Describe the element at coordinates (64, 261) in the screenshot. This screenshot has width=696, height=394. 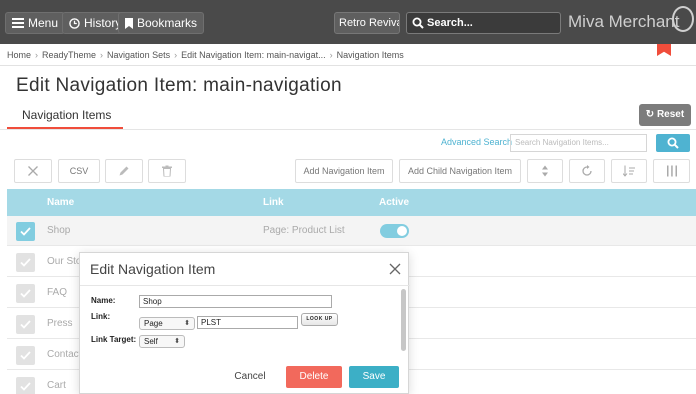
I see `row-name: Our Sto` at that location.